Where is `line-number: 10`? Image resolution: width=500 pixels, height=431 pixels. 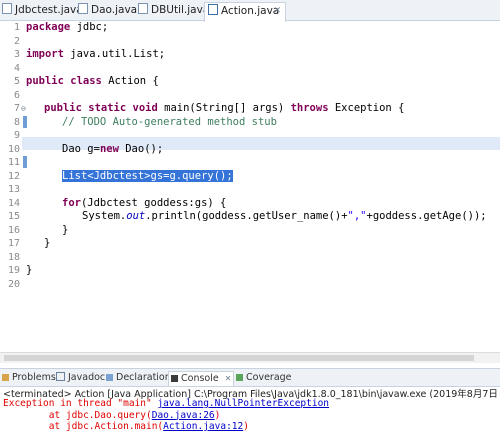 line-number: 10 is located at coordinates (13, 149).